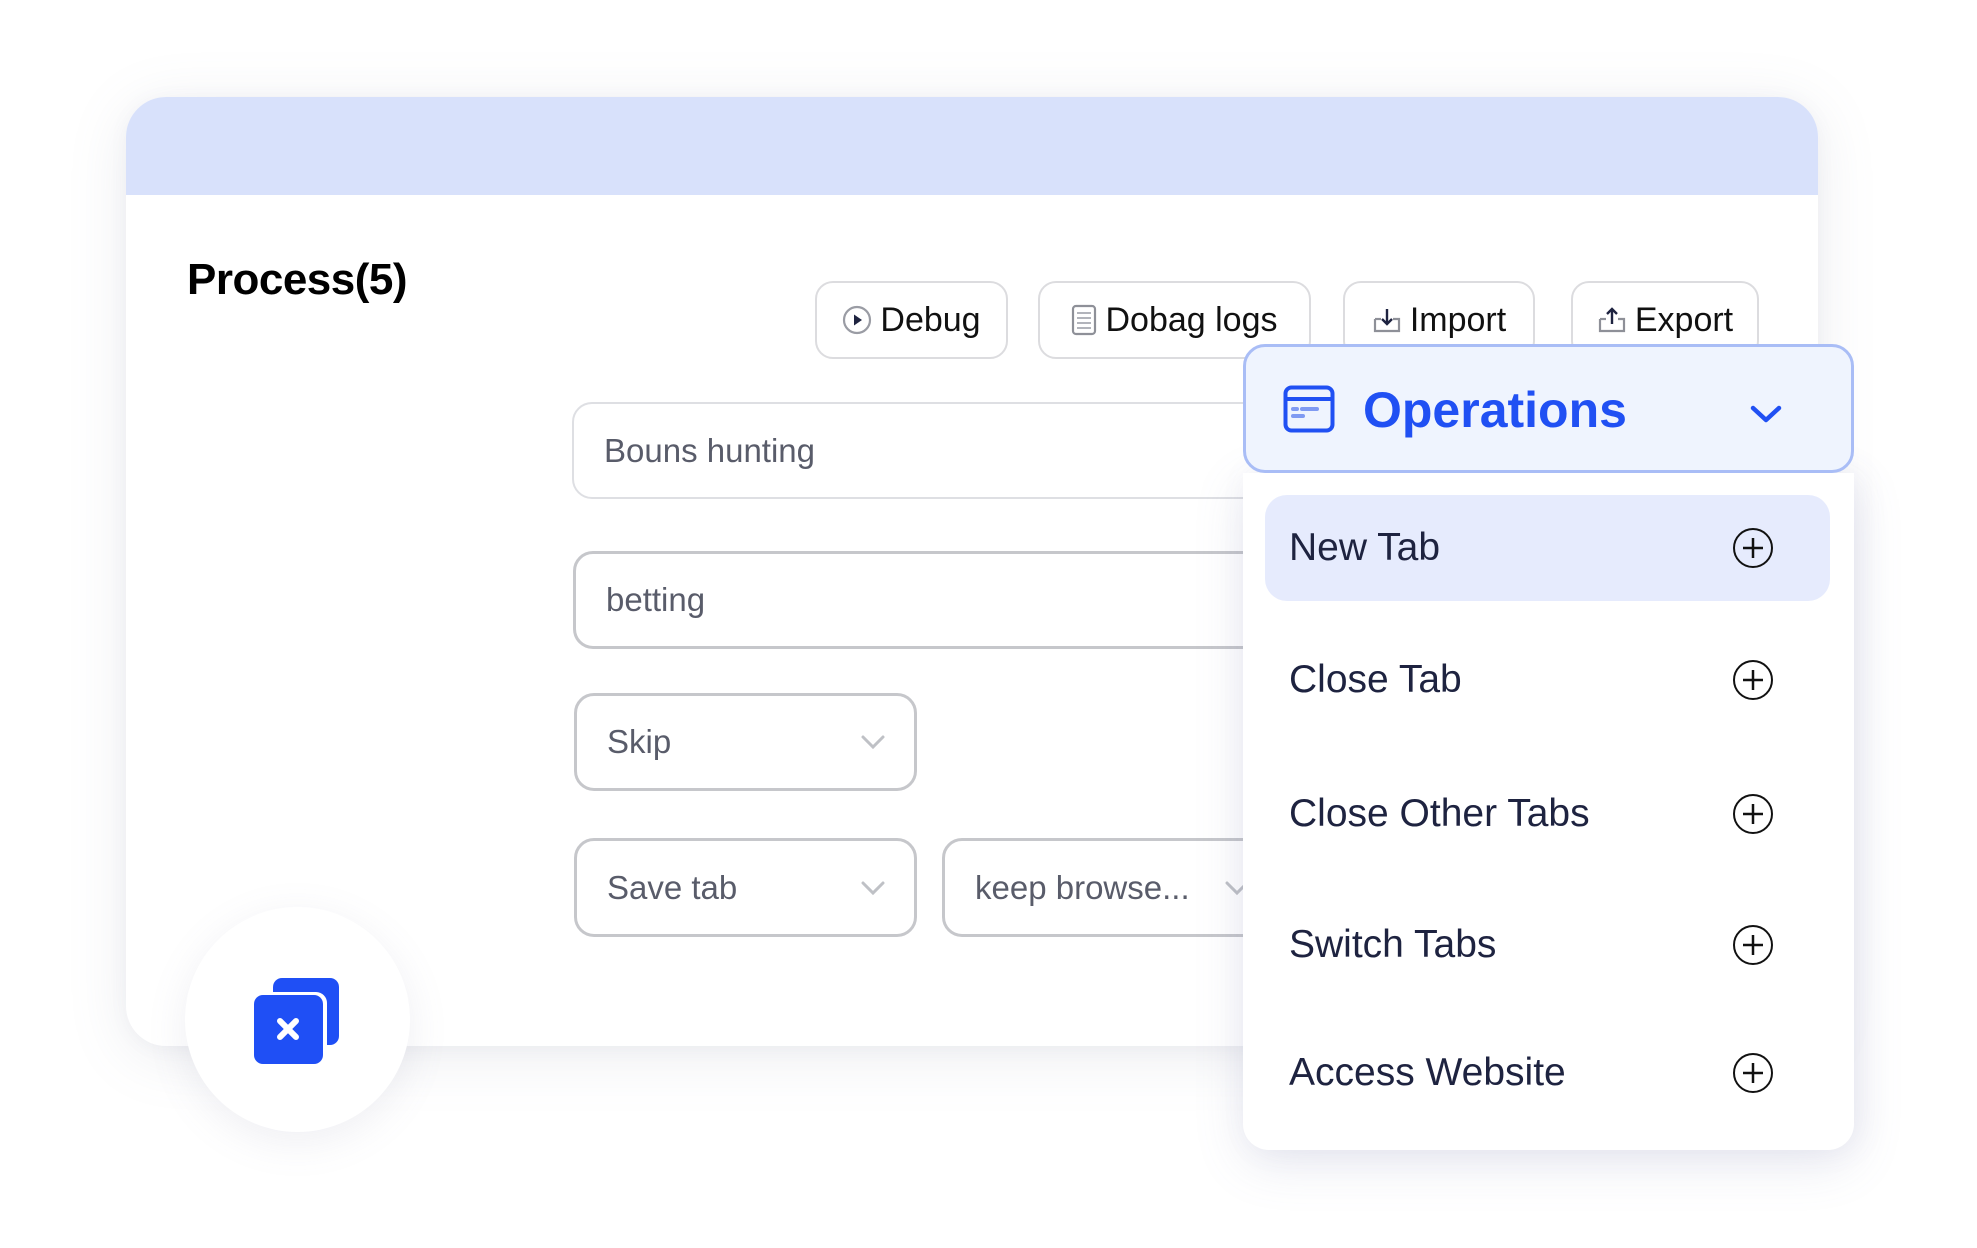  What do you see at coordinates (1684, 319) in the screenshot?
I see `export-label: Export` at bounding box center [1684, 319].